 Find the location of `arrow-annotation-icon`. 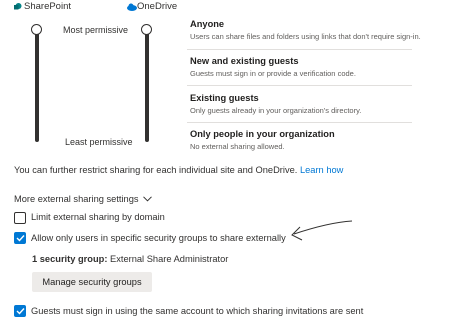

arrow-annotation-icon is located at coordinates (322, 230).